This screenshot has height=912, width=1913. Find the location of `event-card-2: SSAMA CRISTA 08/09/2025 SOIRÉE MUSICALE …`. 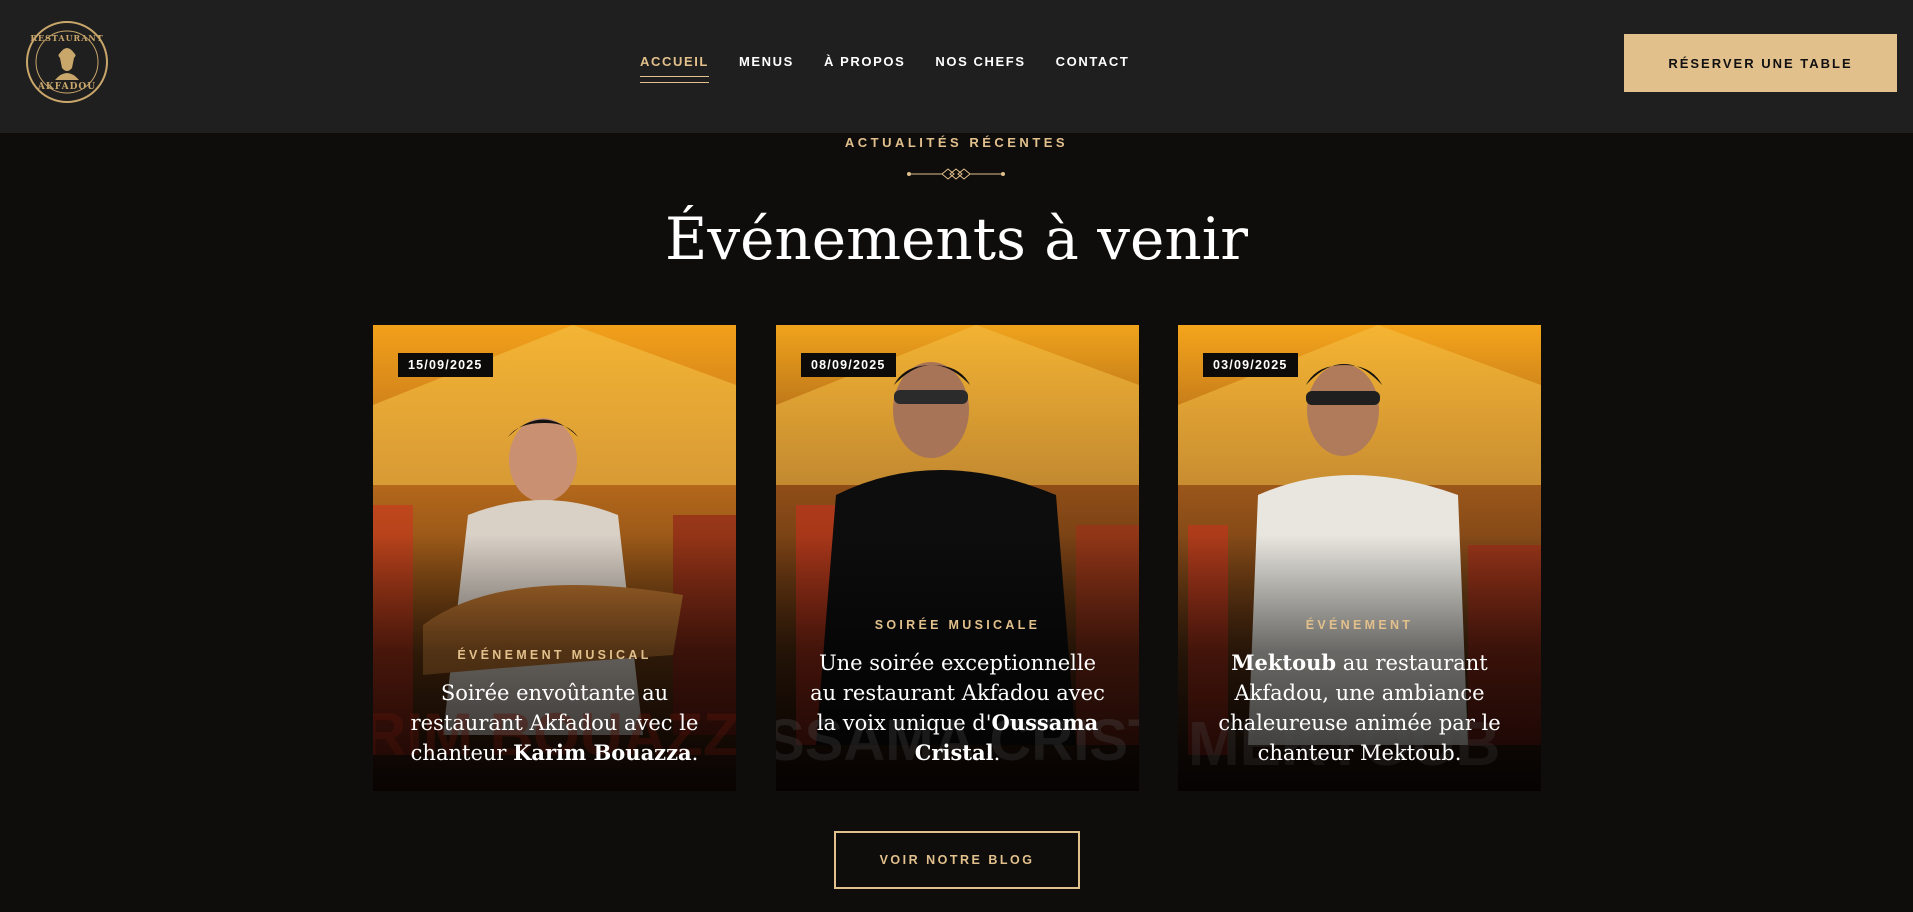

event-card-2: SSAMA CRISTA 08/09/2025 SOIRÉE MUSICALE … is located at coordinates (957, 558).